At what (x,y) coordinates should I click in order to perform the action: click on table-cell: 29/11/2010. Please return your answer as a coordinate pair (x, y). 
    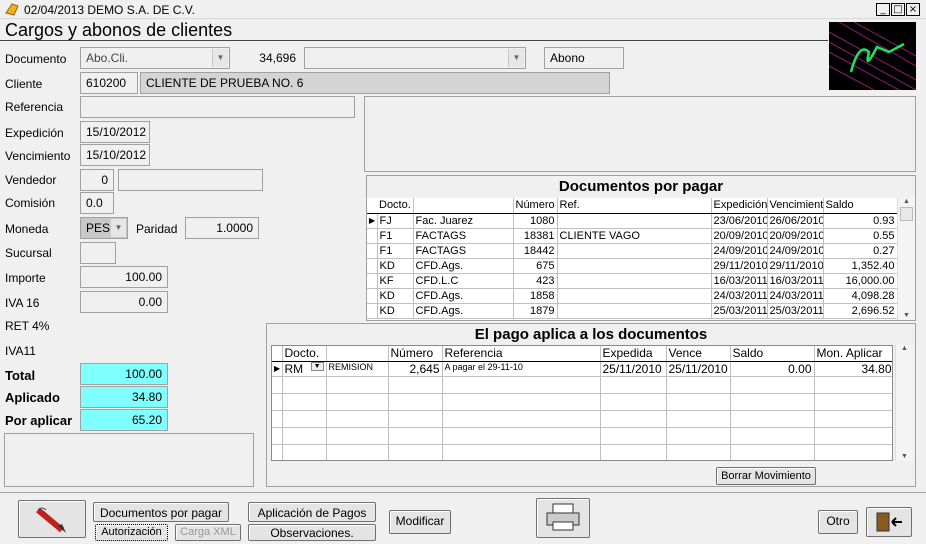
    Looking at the image, I should click on (739, 266).